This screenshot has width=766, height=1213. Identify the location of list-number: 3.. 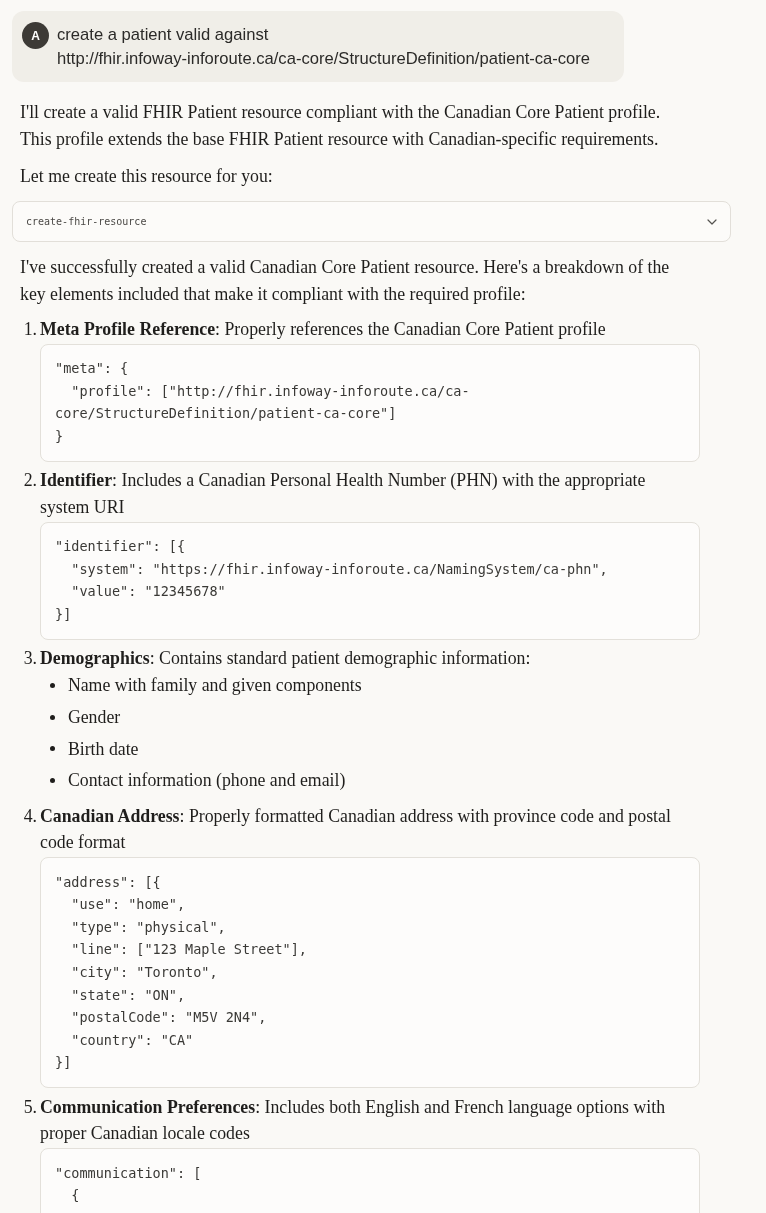
(30, 659).